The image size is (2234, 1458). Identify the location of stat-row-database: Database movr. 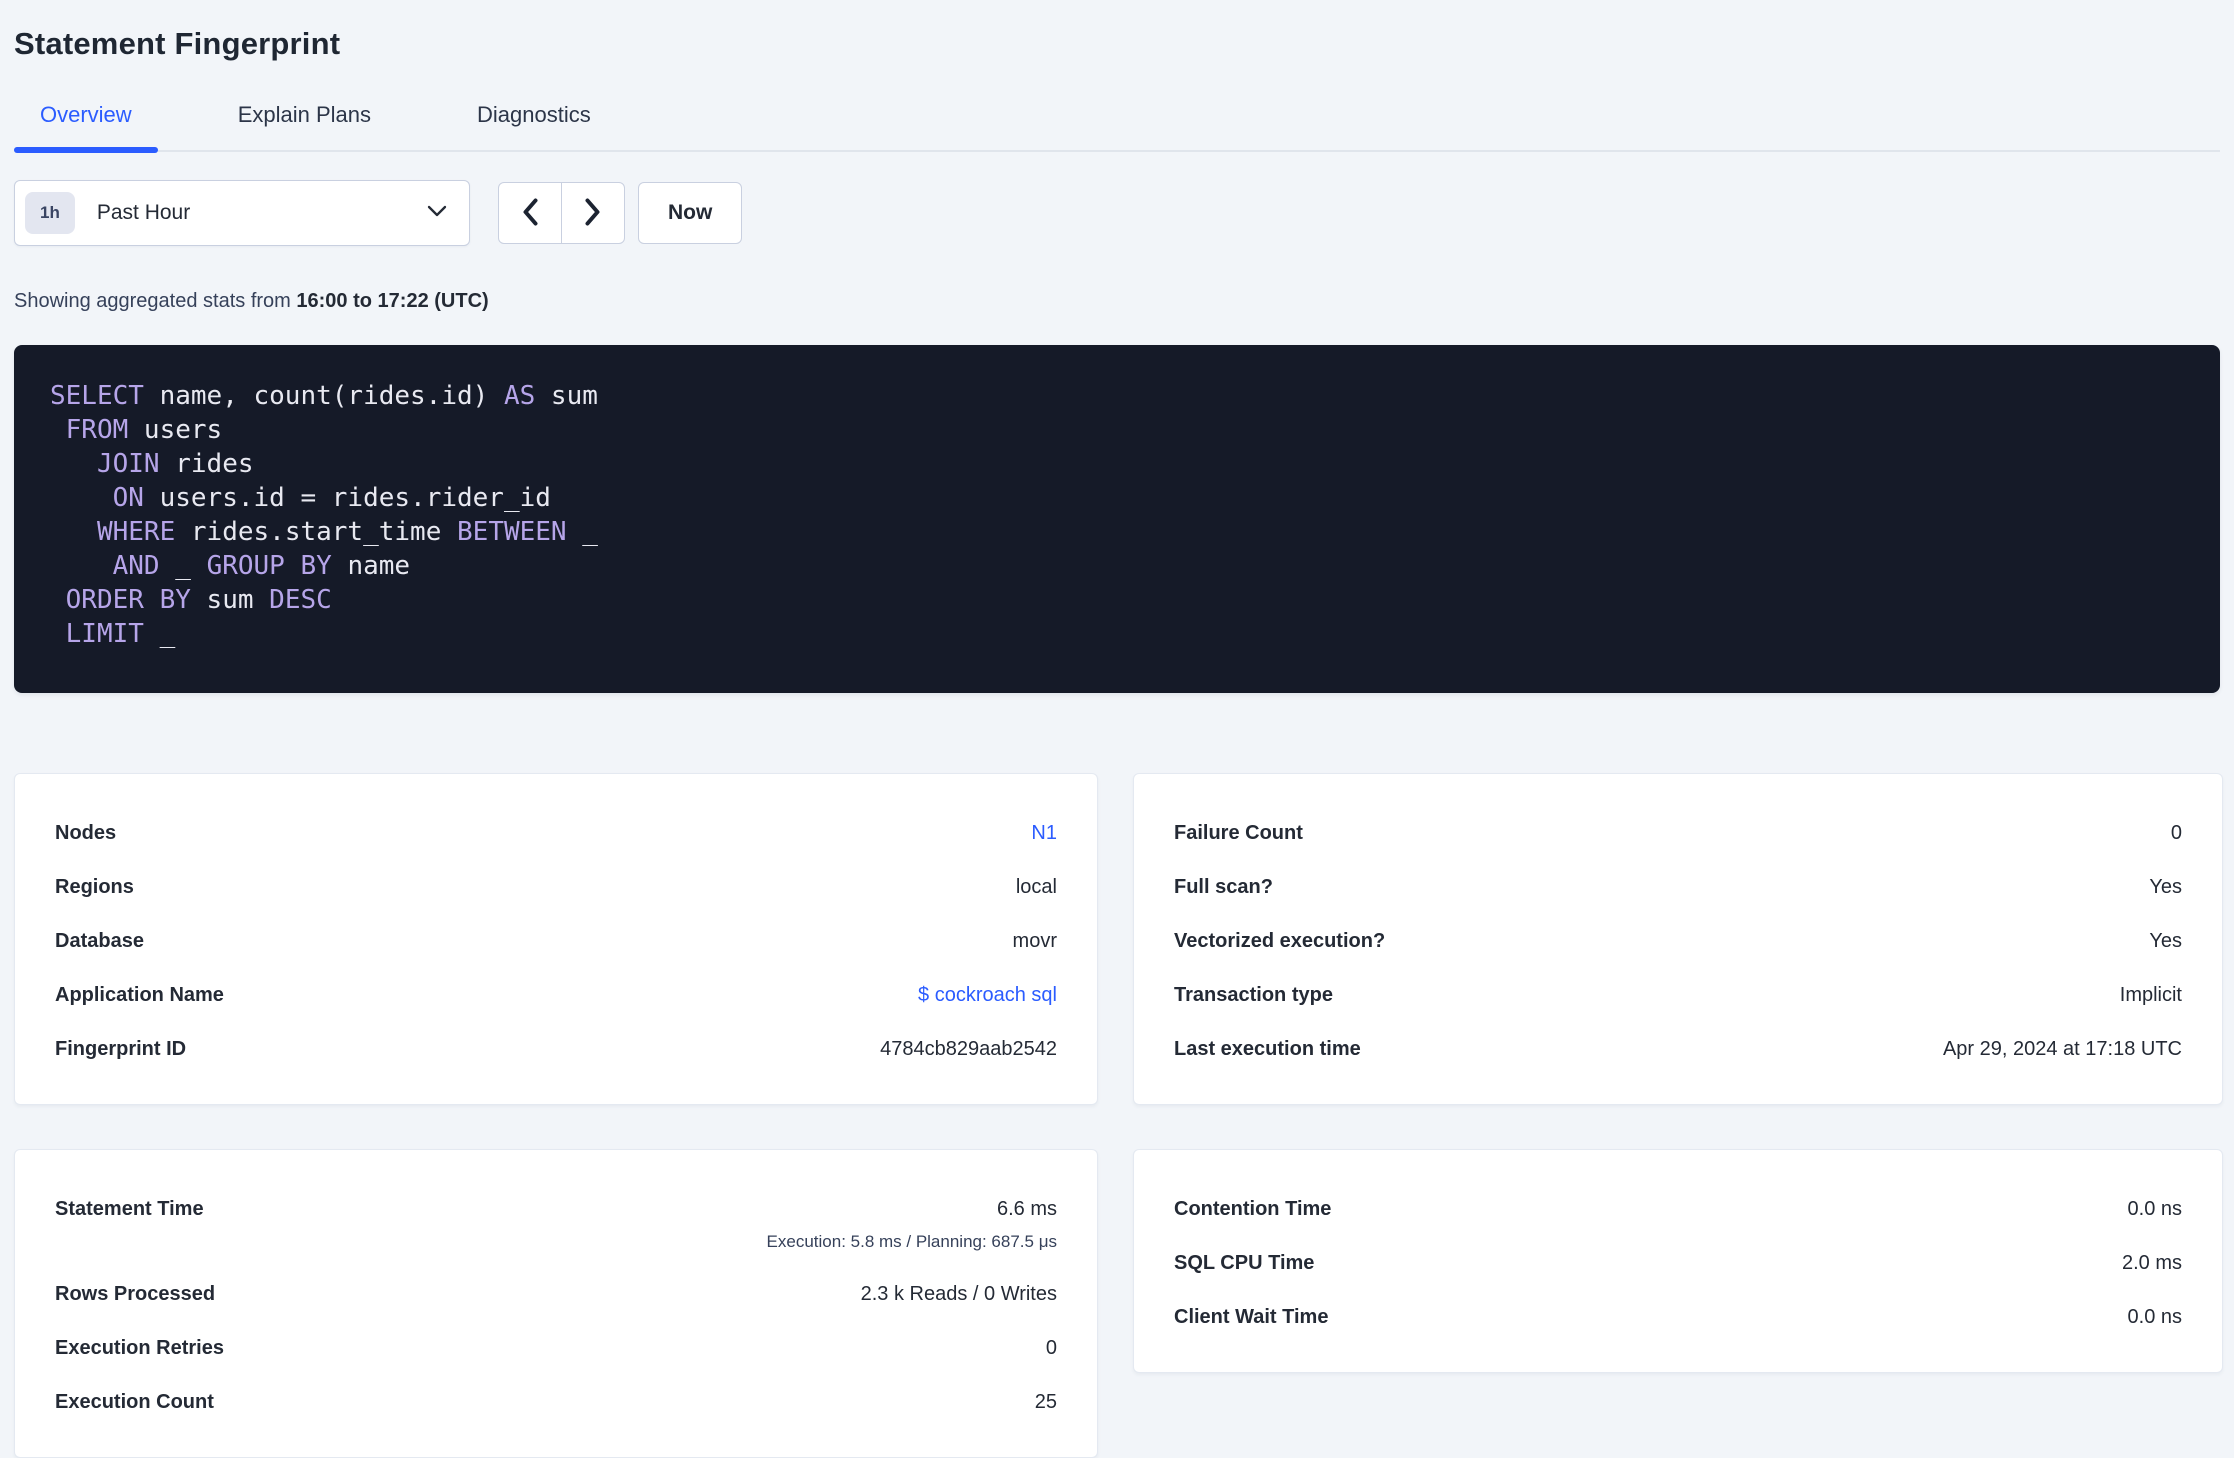
(556, 941).